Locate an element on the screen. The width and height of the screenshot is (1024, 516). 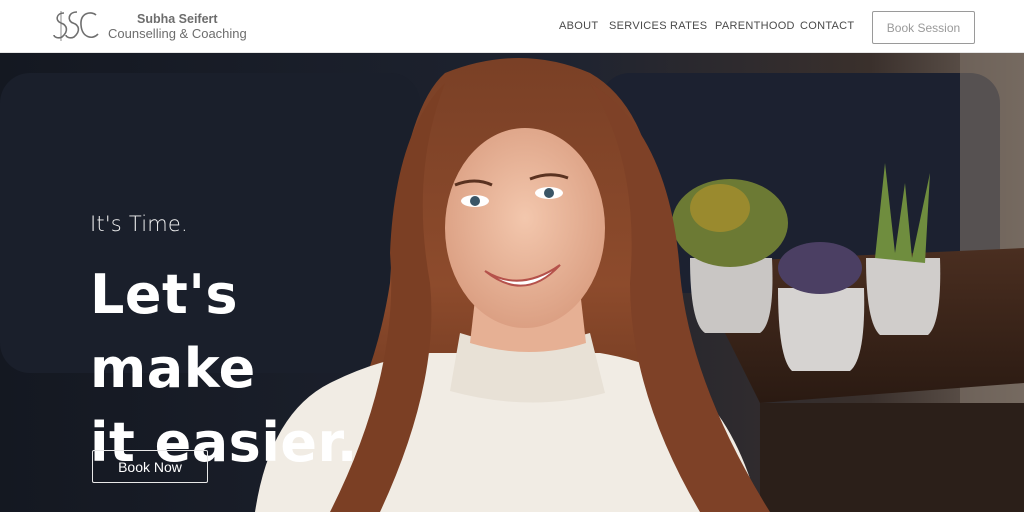
book-now-button: Book Now is located at coordinates (150, 466).